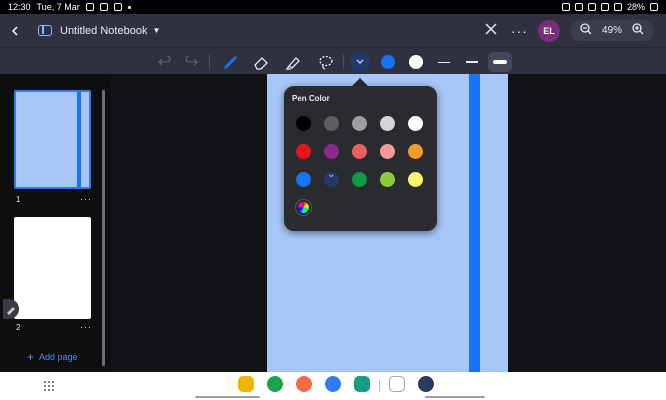  I want to click on drawing-toolbar, so click(333, 60).